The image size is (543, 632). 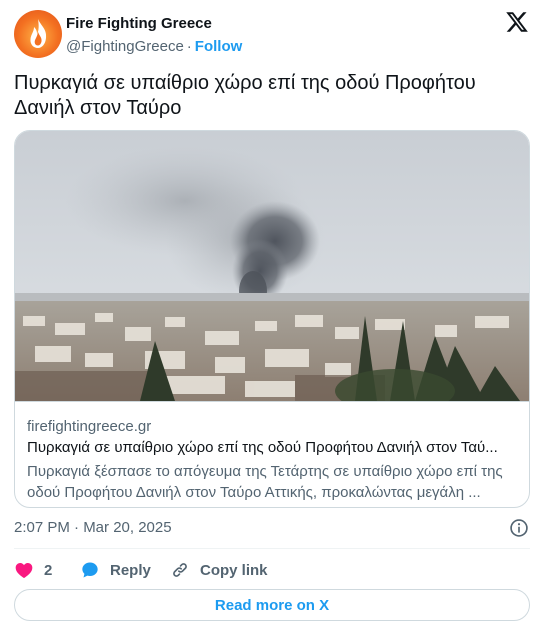 I want to click on author-handle: @FightingGreece, so click(x=125, y=46).